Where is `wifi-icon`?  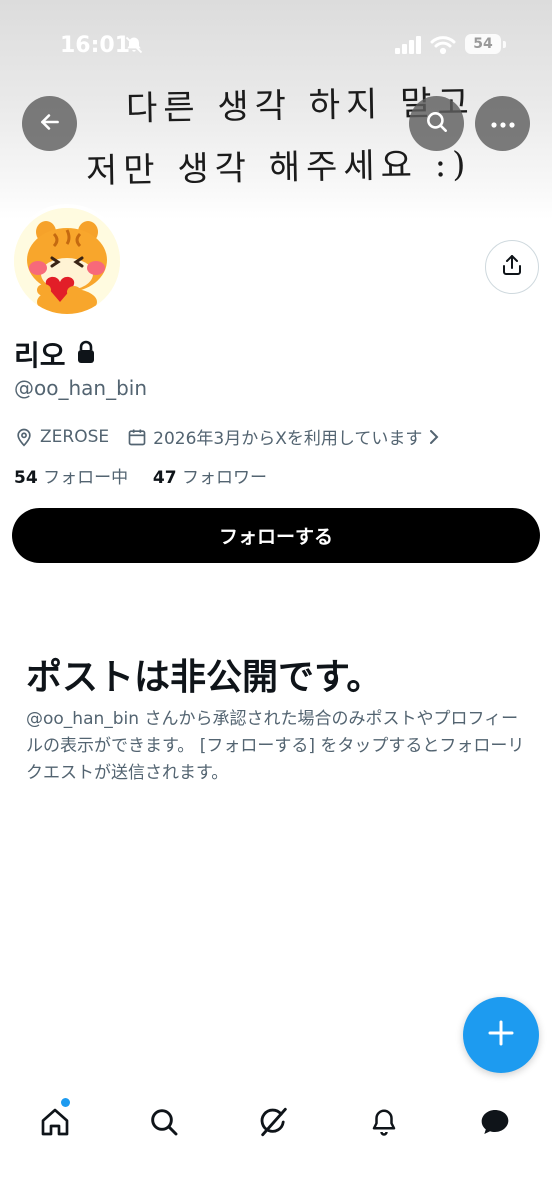
wifi-icon is located at coordinates (443, 47).